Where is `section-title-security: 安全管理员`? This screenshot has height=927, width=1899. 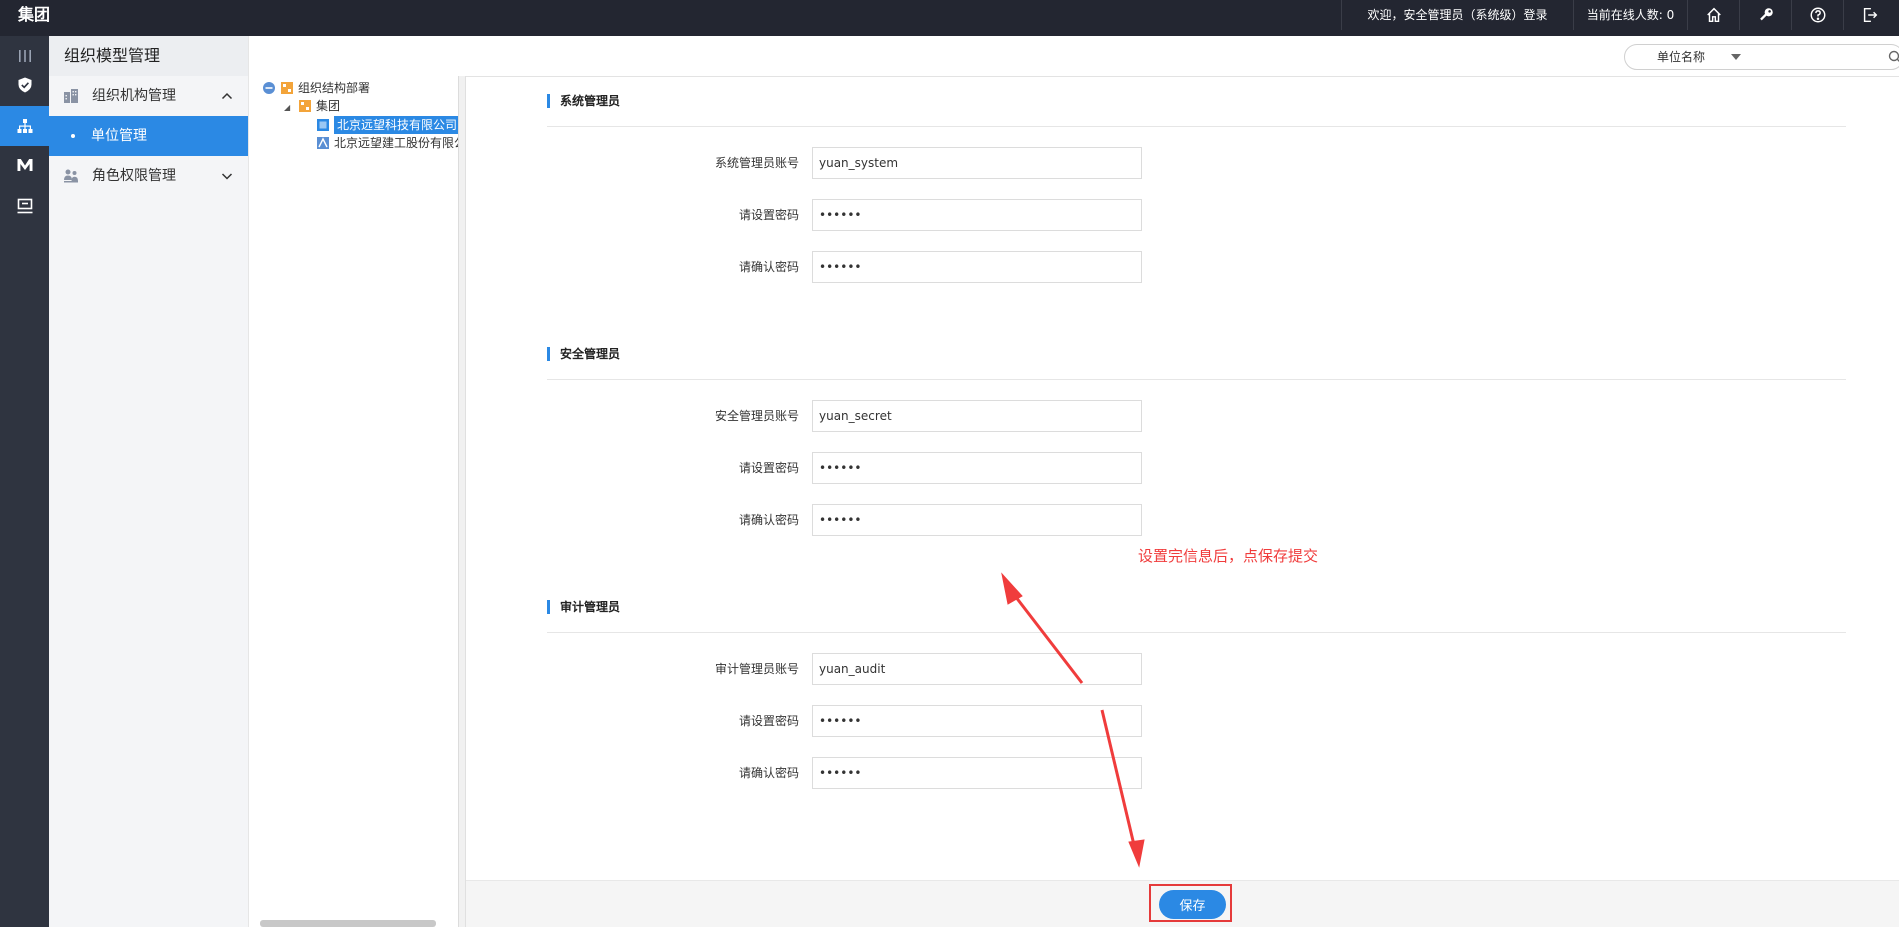
section-title-security: 安全管理员 is located at coordinates (583, 354).